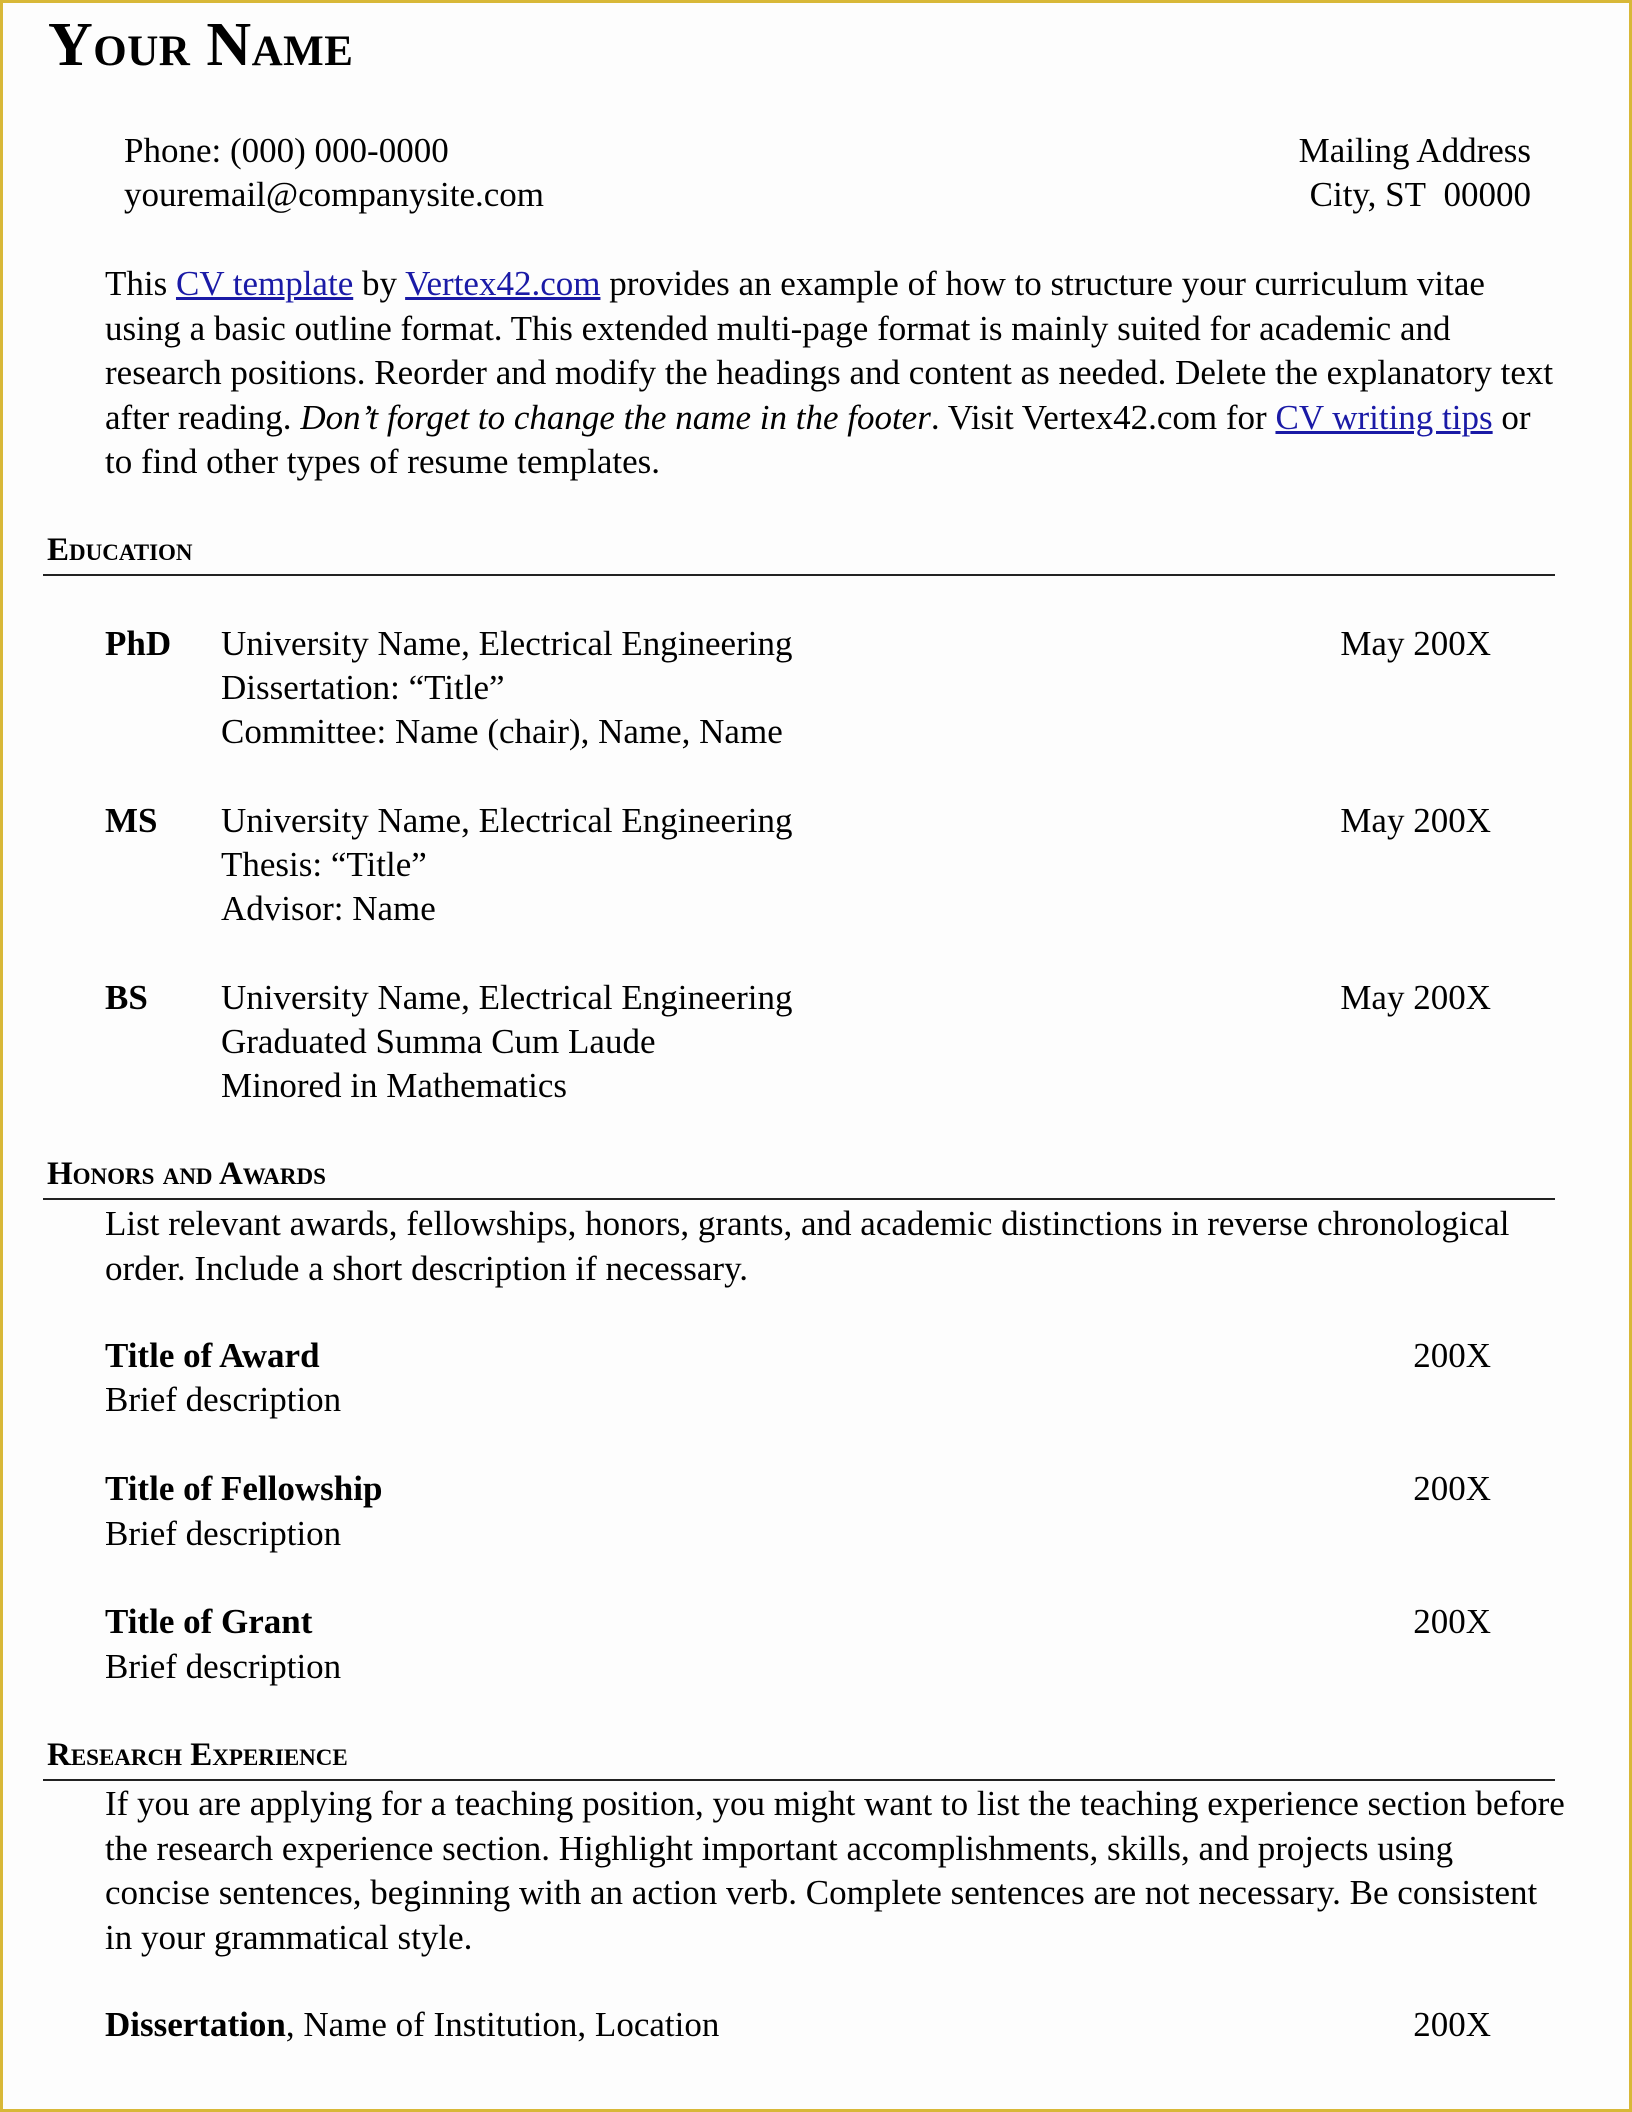  What do you see at coordinates (394, 1085) in the screenshot?
I see `degree-line: Minored in Mathematics` at bounding box center [394, 1085].